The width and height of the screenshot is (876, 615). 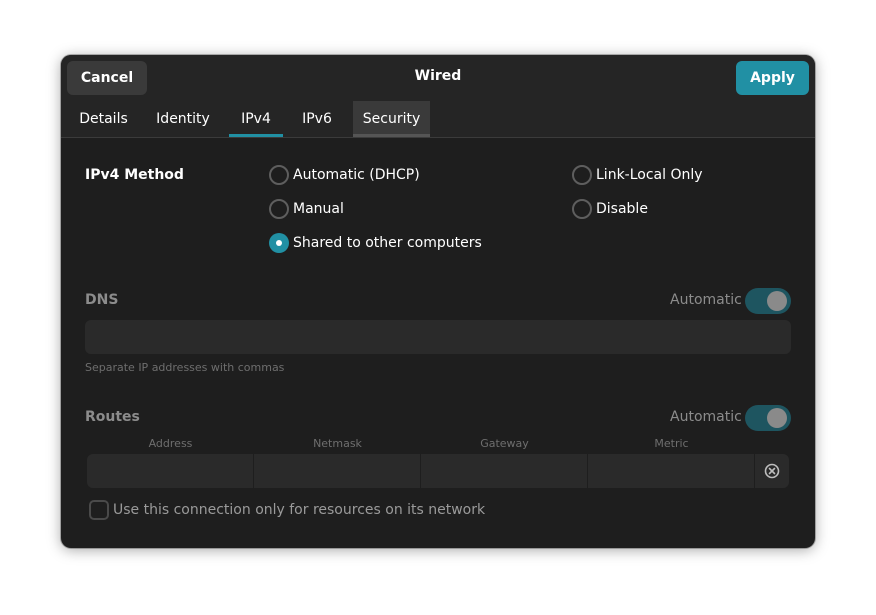 What do you see at coordinates (102, 300) in the screenshot?
I see `dns-label: DNS` at bounding box center [102, 300].